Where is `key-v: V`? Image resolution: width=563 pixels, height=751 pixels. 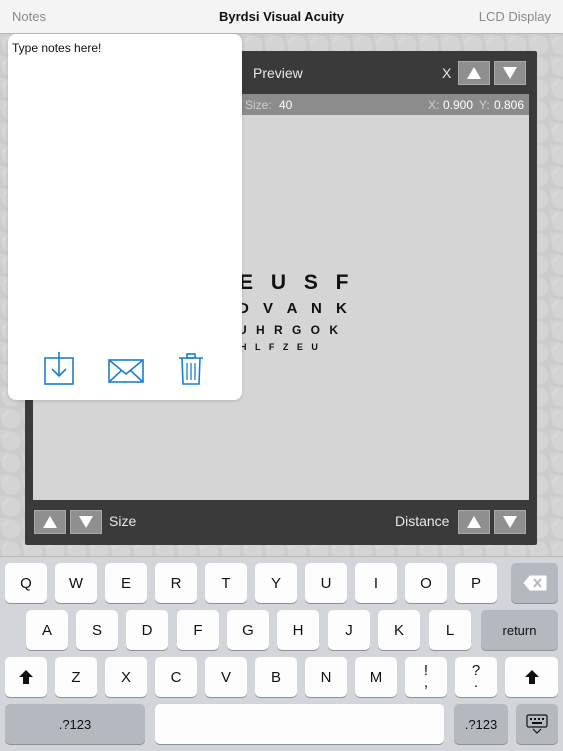
key-v: V is located at coordinates (226, 677).